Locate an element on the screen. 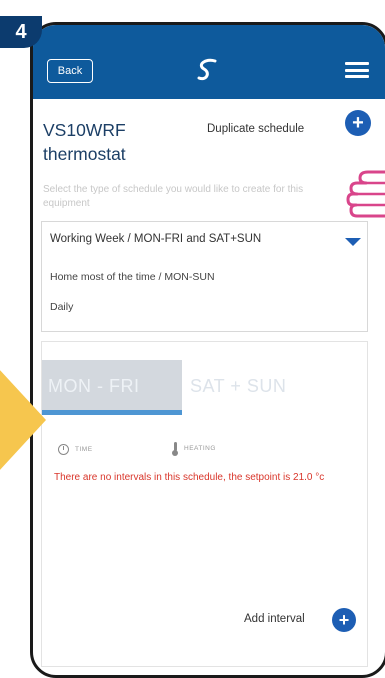  add-interval-label: Add interval is located at coordinates (274, 619).